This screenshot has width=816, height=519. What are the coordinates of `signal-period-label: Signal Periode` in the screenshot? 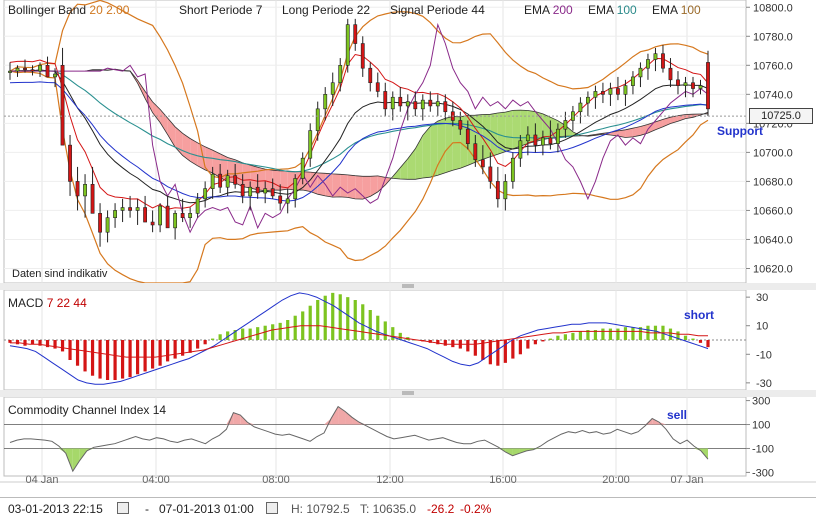 It's located at (429, 10).